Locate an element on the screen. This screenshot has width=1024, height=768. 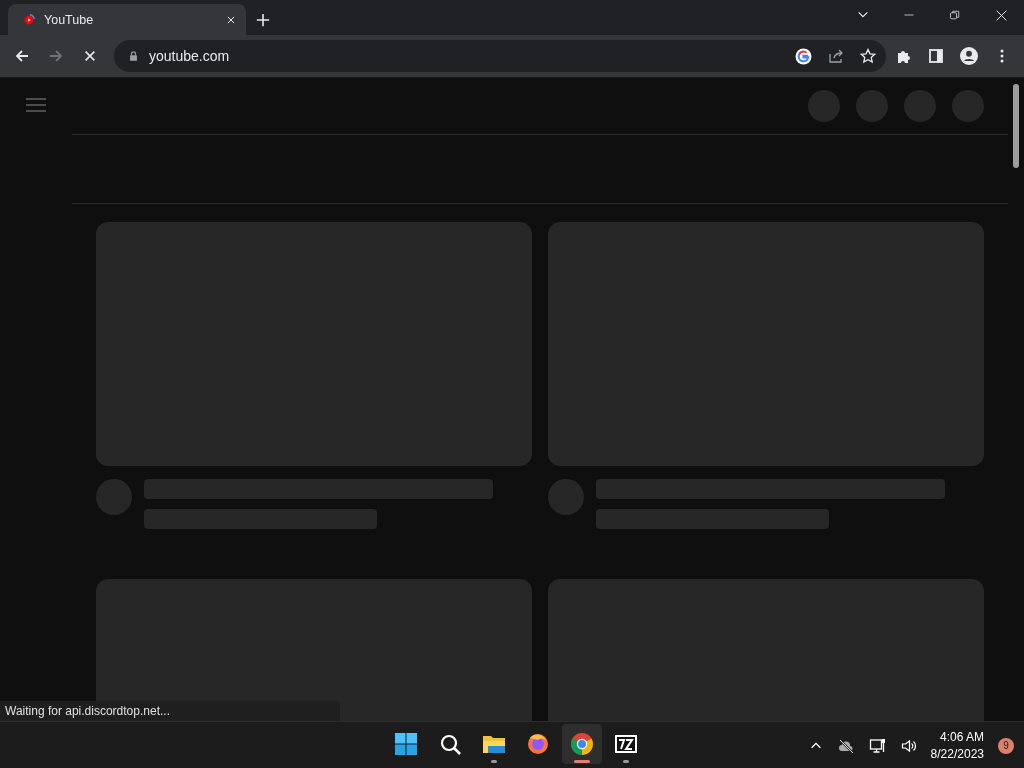
address-bar: youtube.com is located at coordinates (500, 56).